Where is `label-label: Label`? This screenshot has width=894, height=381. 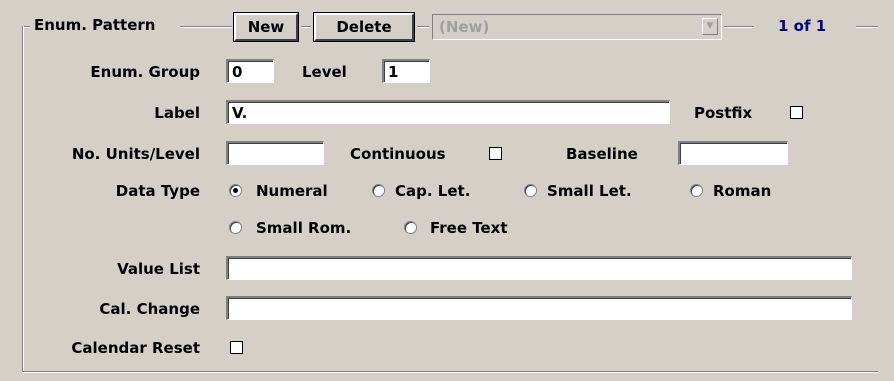 label-label: Label is located at coordinates (177, 113).